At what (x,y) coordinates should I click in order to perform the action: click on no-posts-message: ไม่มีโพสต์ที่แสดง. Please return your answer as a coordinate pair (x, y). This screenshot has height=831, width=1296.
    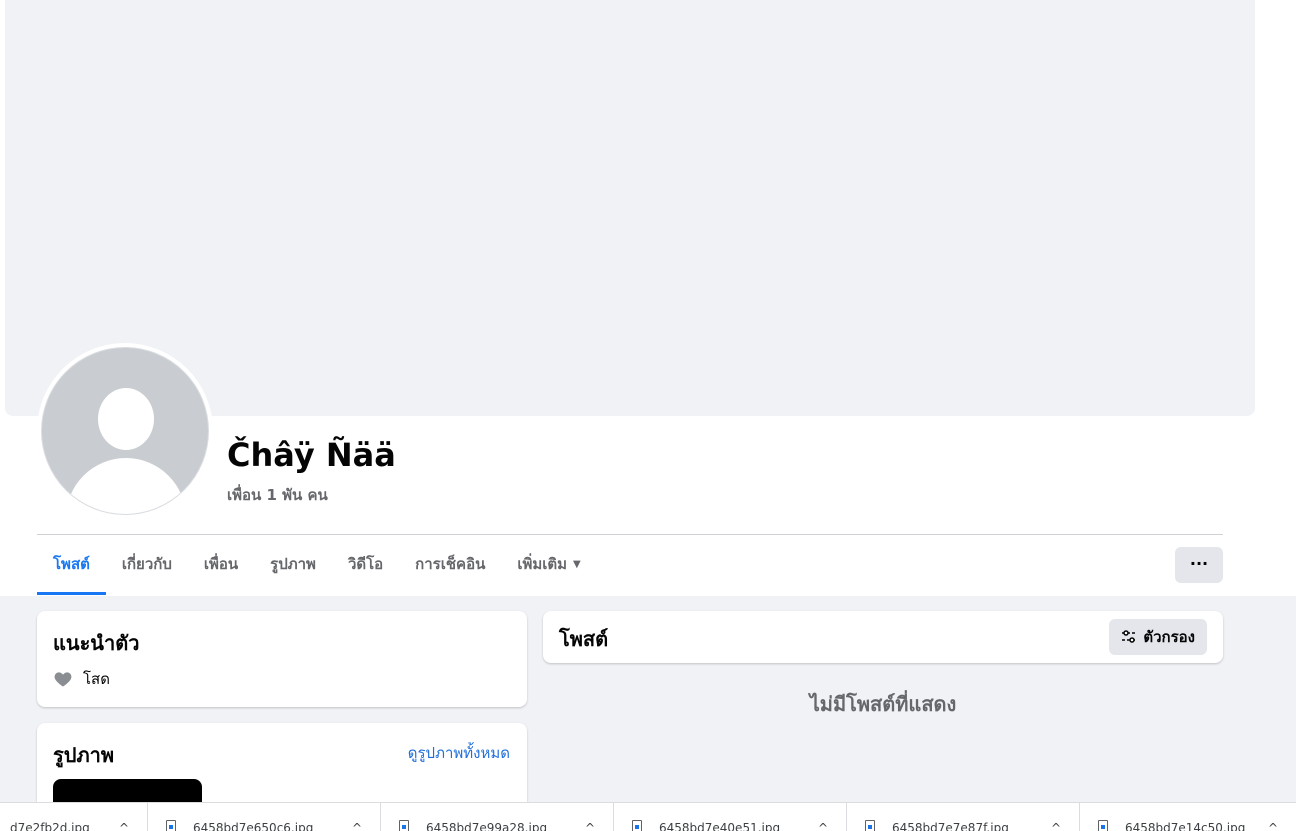
    Looking at the image, I should click on (883, 704).